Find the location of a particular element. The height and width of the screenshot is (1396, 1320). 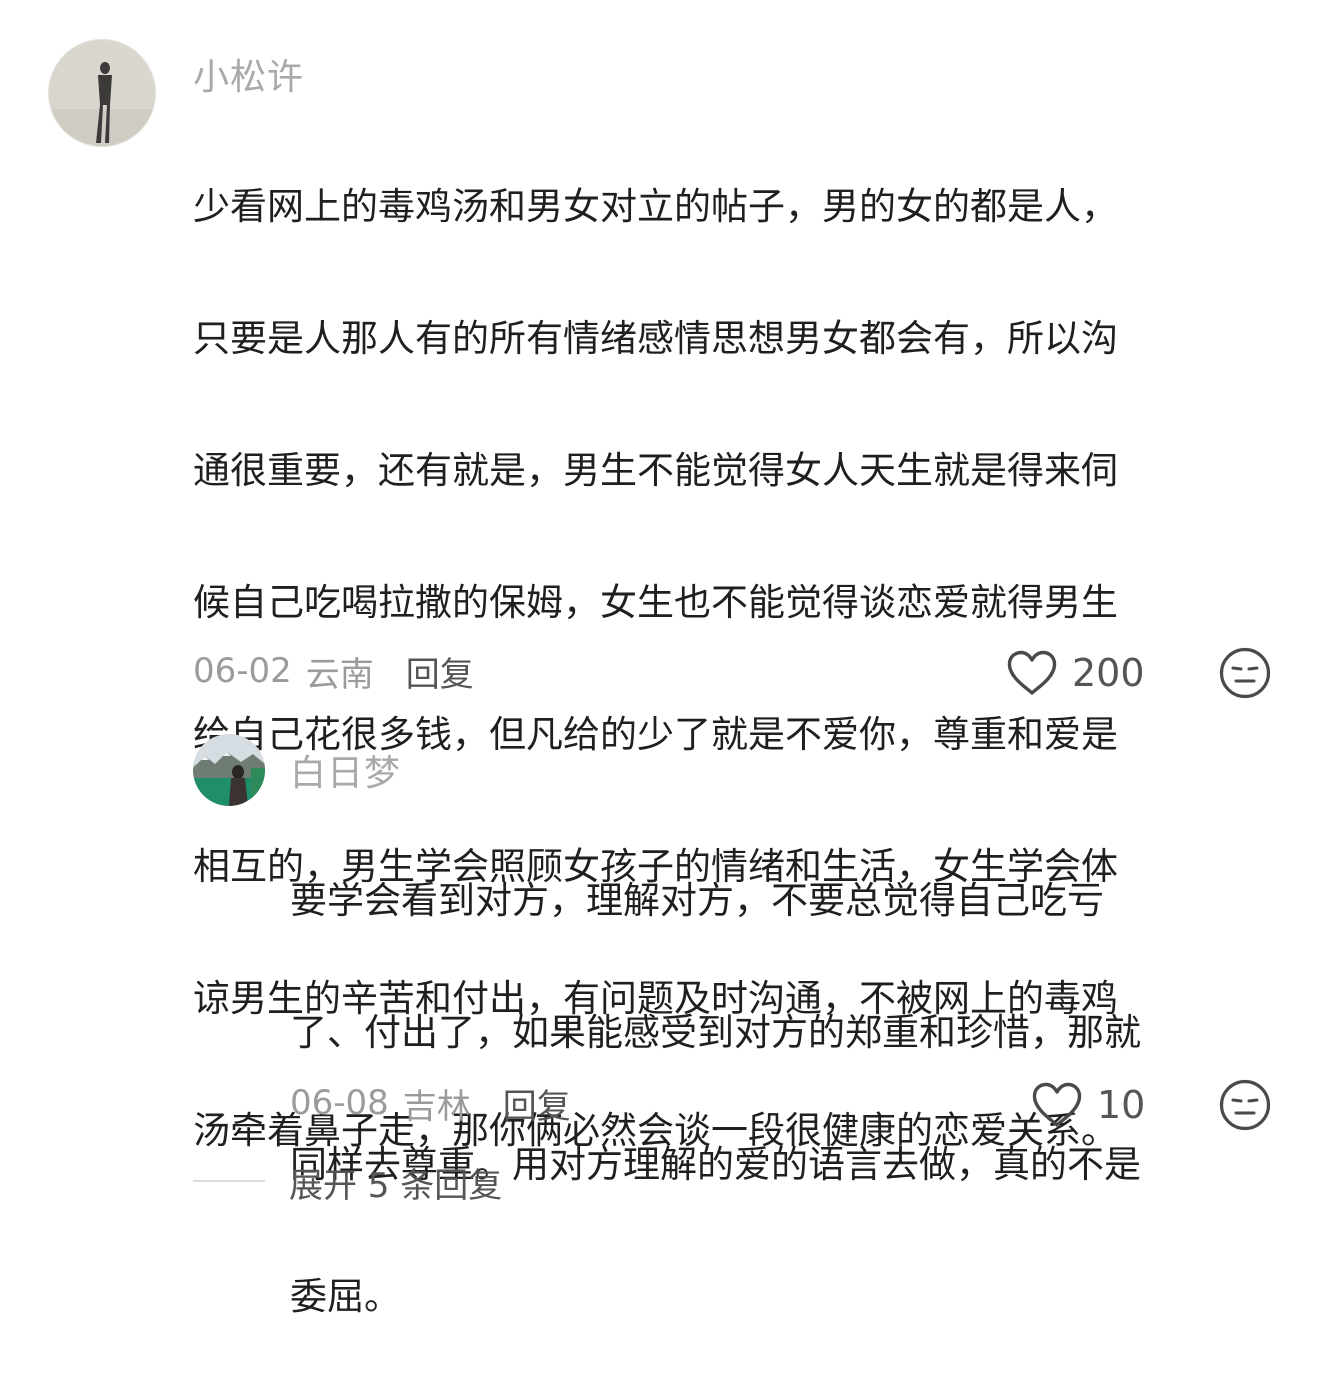

landscape-photo-avatar-icon is located at coordinates (229, 770).